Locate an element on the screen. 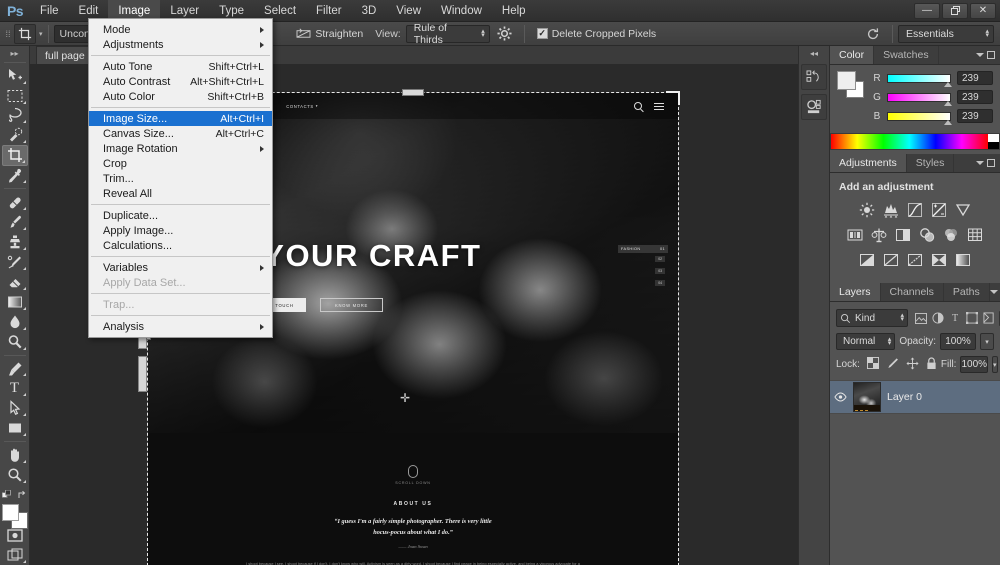  color-swatches is located at coordinates (15, 516).